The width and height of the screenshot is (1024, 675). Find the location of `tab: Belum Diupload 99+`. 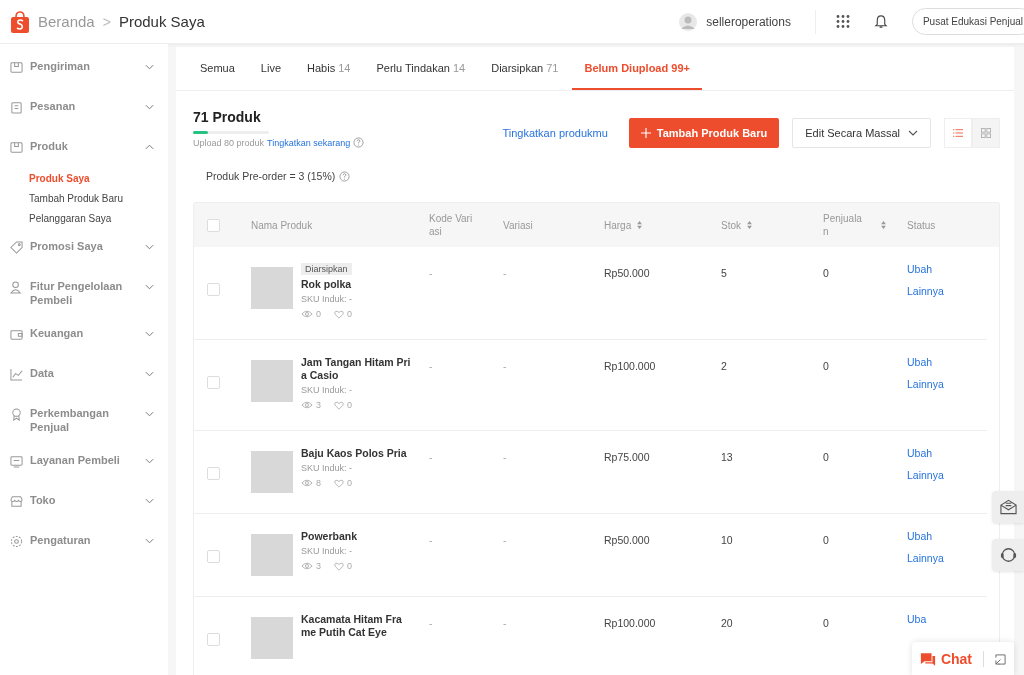

tab: Belum Diupload 99+ is located at coordinates (637, 68).